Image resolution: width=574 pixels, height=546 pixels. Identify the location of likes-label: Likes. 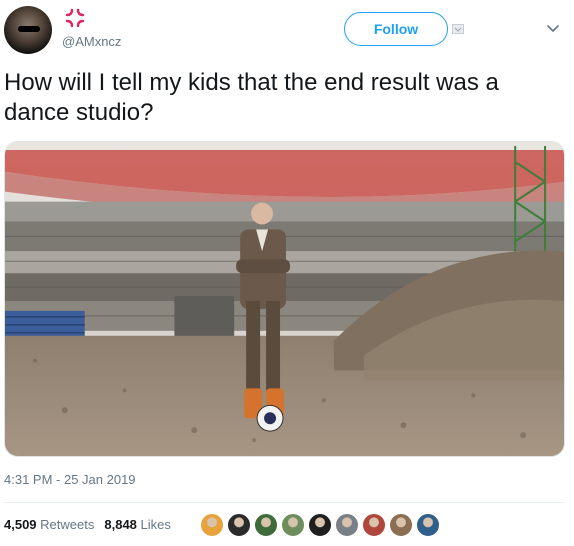
(155, 524).